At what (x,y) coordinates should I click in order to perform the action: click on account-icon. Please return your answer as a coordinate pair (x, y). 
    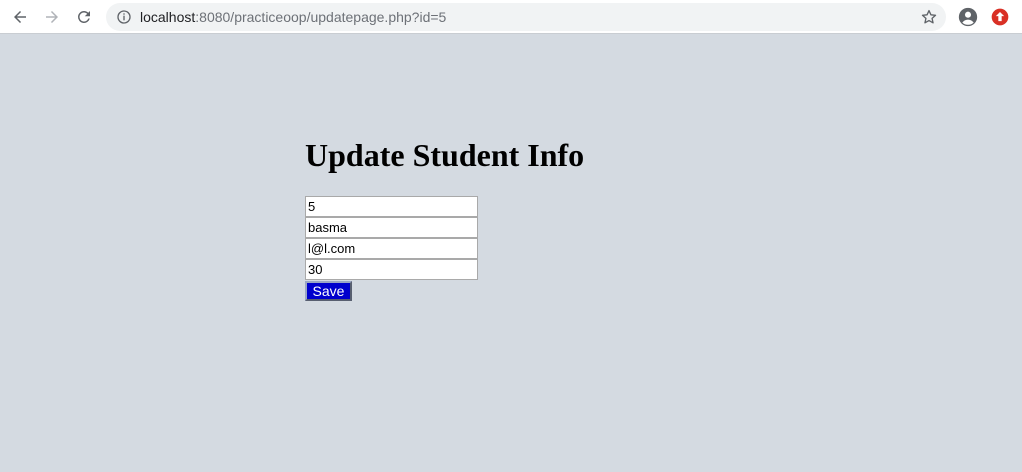
    Looking at the image, I should click on (968, 17).